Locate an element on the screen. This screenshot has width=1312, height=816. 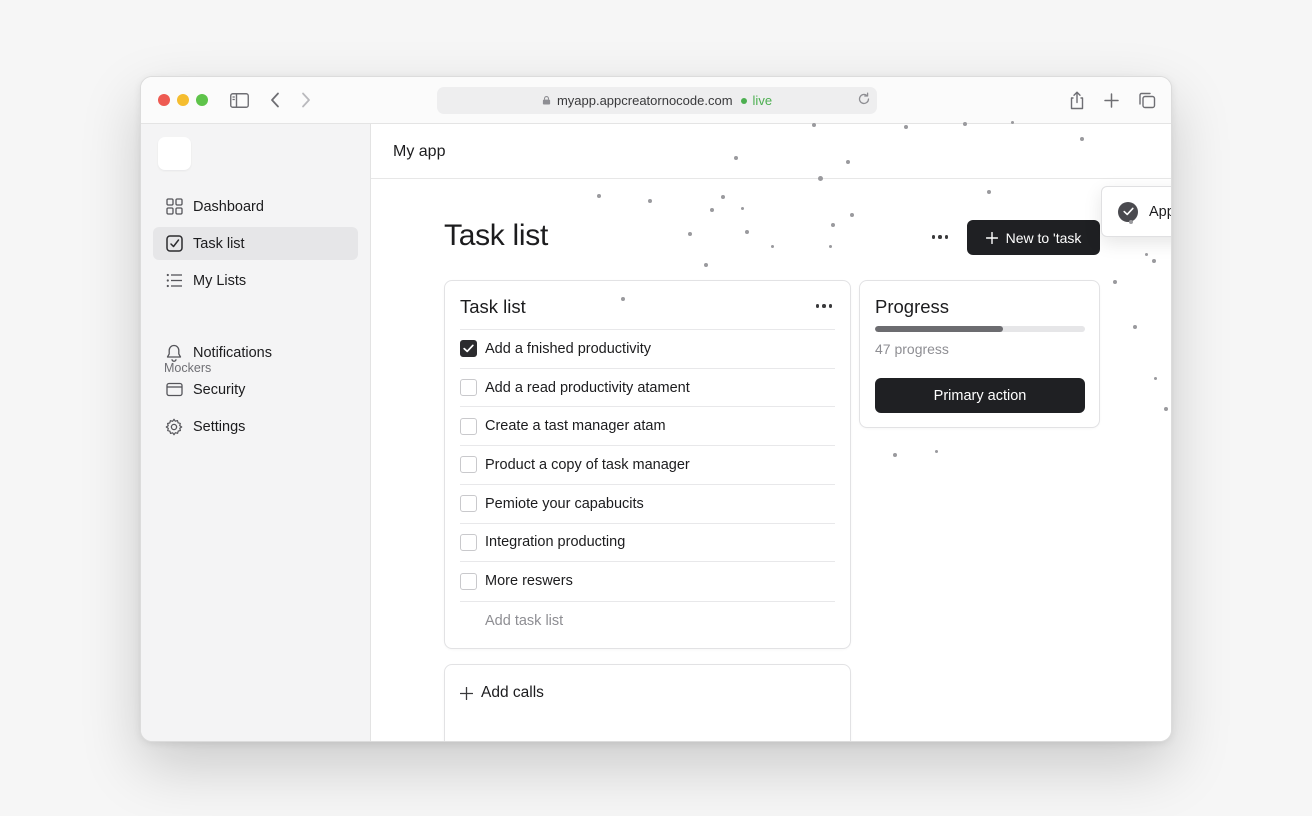
live-status-dot is located at coordinates (743, 100).